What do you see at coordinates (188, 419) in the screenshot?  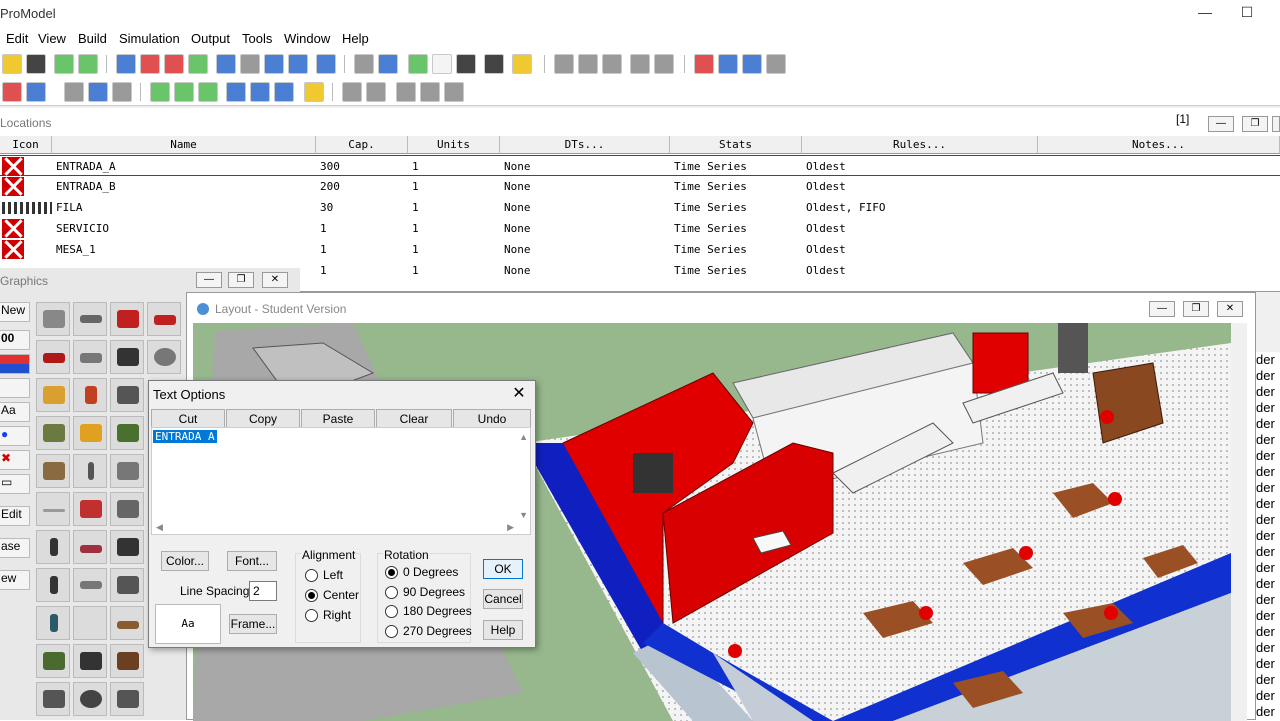 I see `cut-button: Cut` at bounding box center [188, 419].